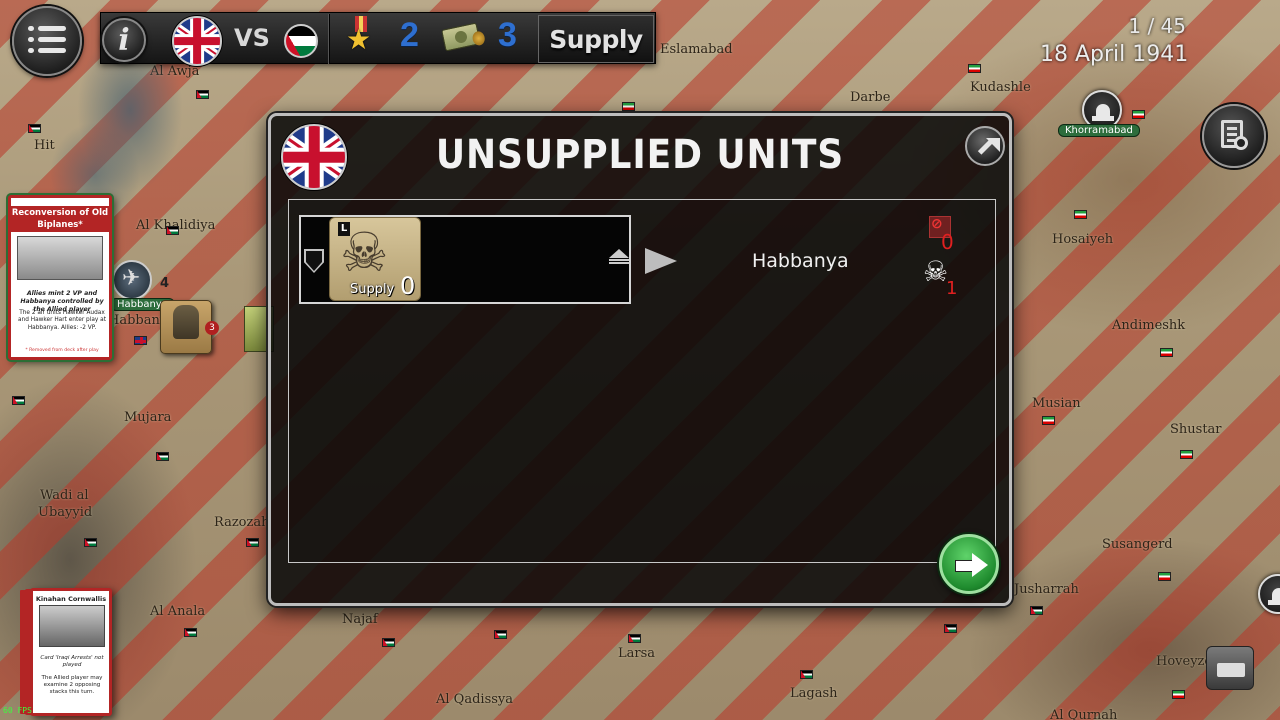  Describe the element at coordinates (359, 39) in the screenshot. I see `victory-star-icon: ★` at that location.